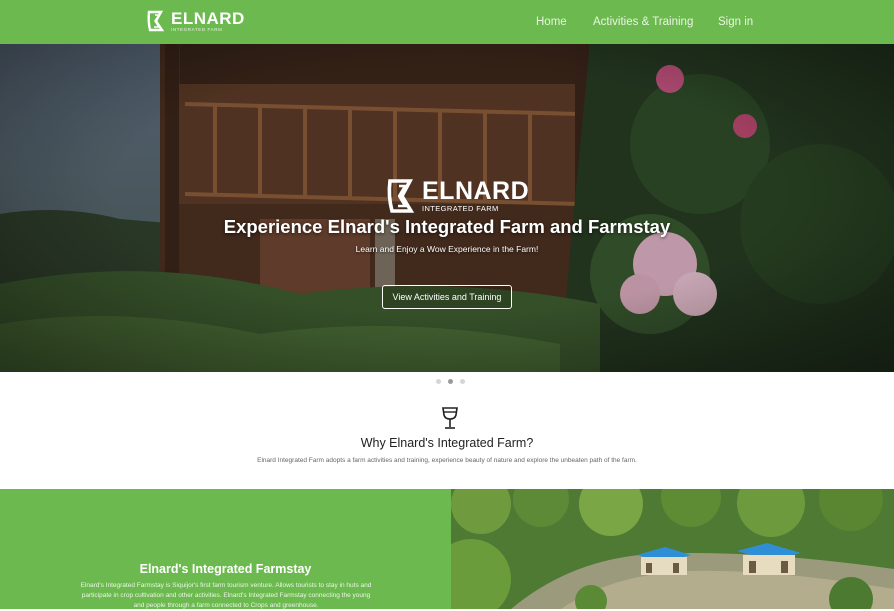 Image resolution: width=894 pixels, height=611 pixels. I want to click on farmstay-title: Elnard's Integrated Farmstay, so click(225, 569).